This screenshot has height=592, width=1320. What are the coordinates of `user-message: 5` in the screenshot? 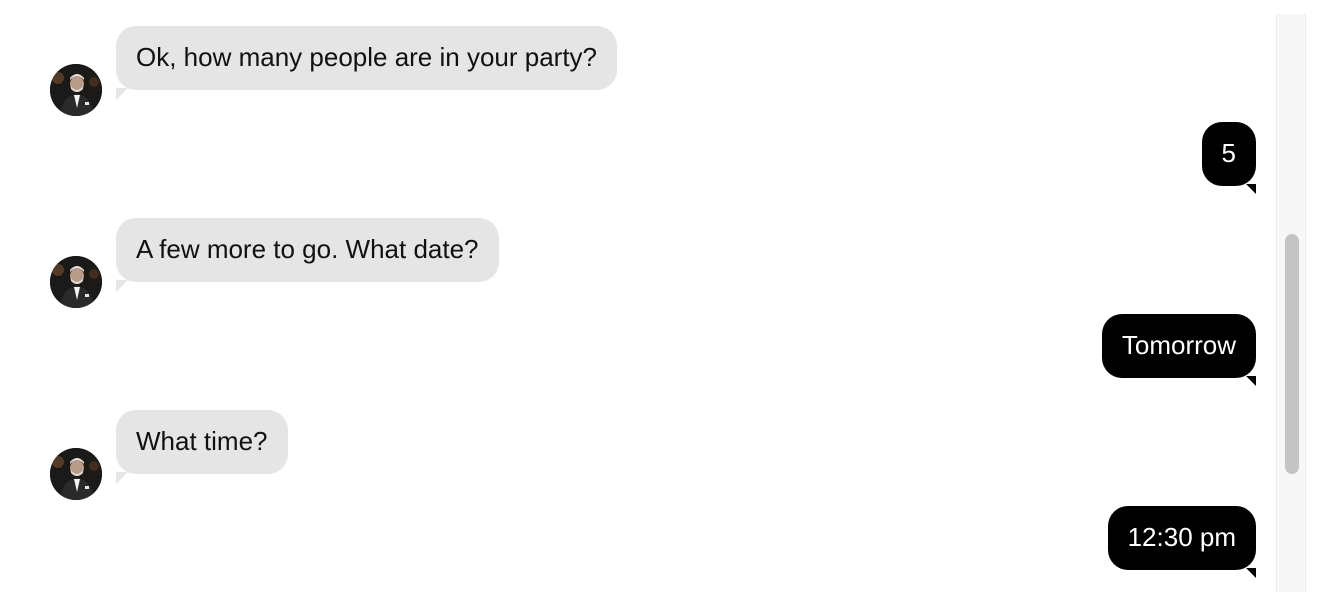 It's located at (638, 159).